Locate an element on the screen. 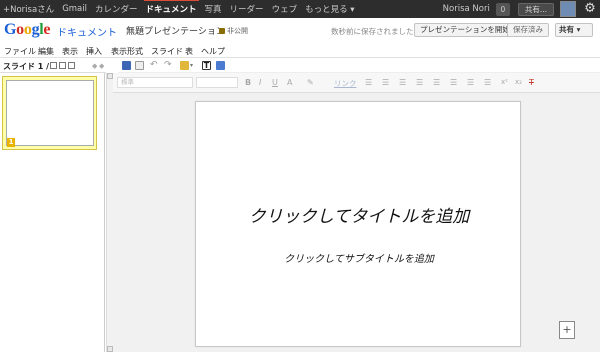  duplicate-slide-icon is located at coordinates (62, 65).